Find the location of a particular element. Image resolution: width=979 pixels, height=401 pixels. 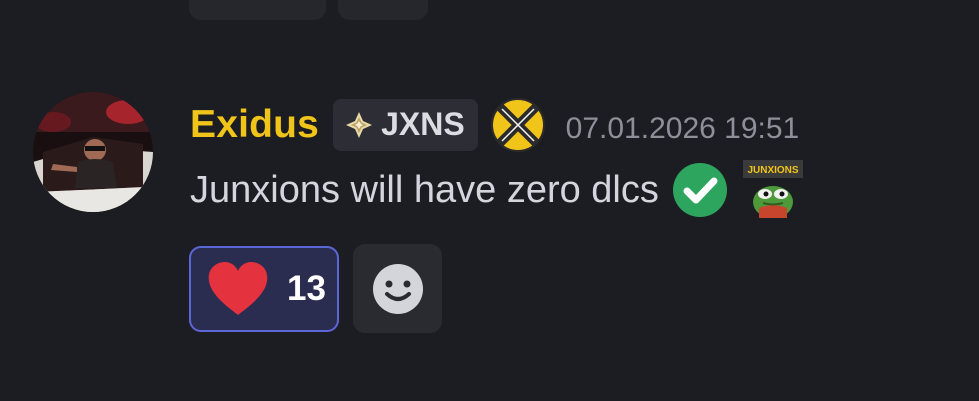

message-text: Junxions will have zero dlcs is located at coordinates (424, 189).